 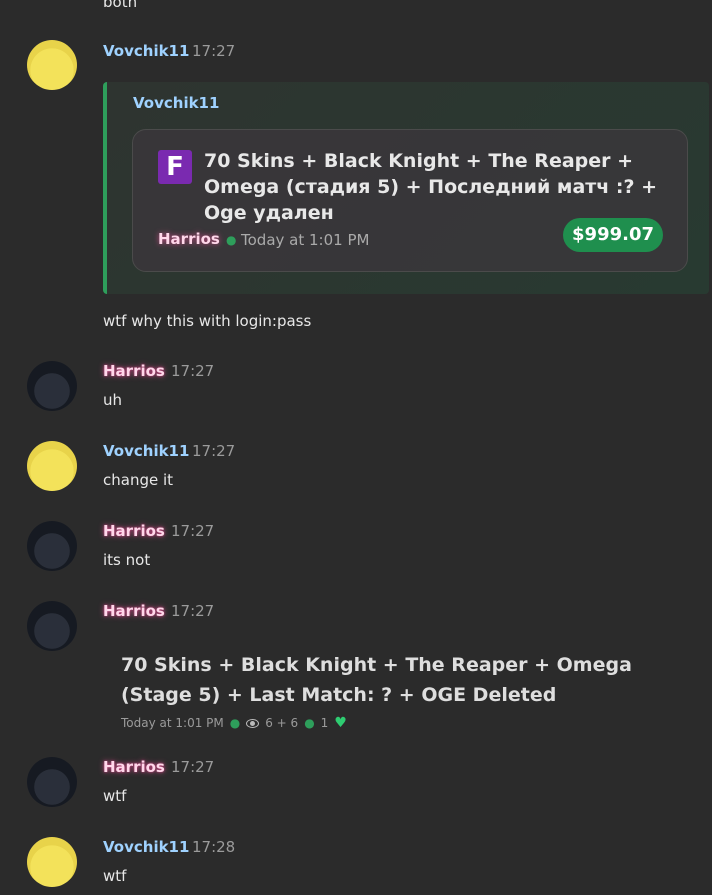 I want to click on message-text: both, so click(x=120, y=5).